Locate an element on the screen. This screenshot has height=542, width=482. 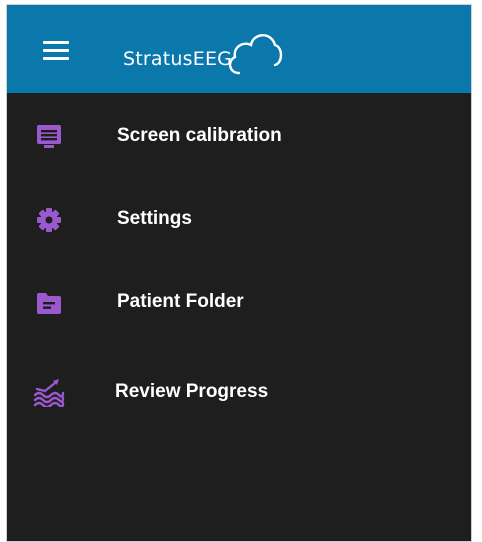
brand-name: StratusEEG is located at coordinates (178, 59).